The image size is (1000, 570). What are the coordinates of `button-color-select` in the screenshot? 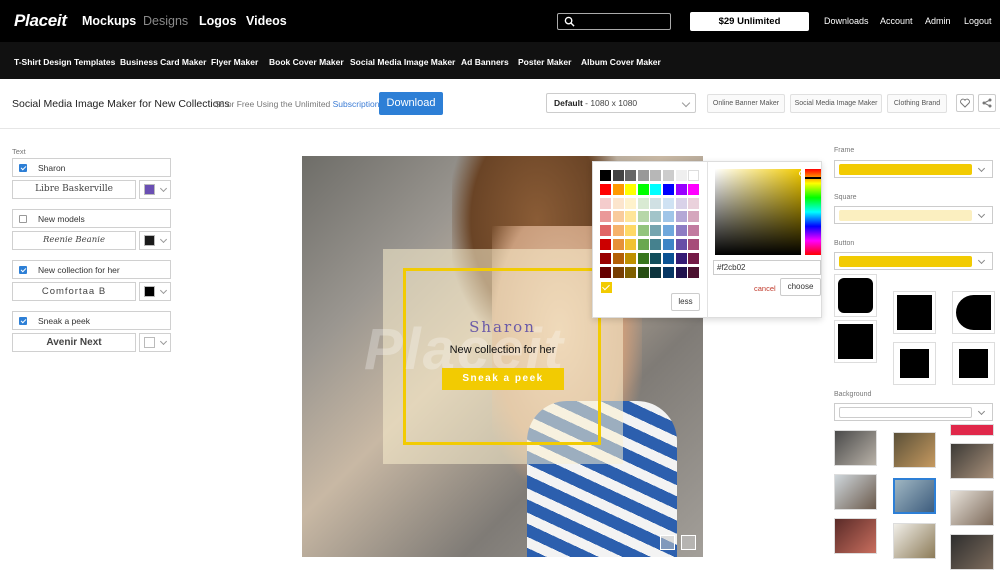 It's located at (913, 261).